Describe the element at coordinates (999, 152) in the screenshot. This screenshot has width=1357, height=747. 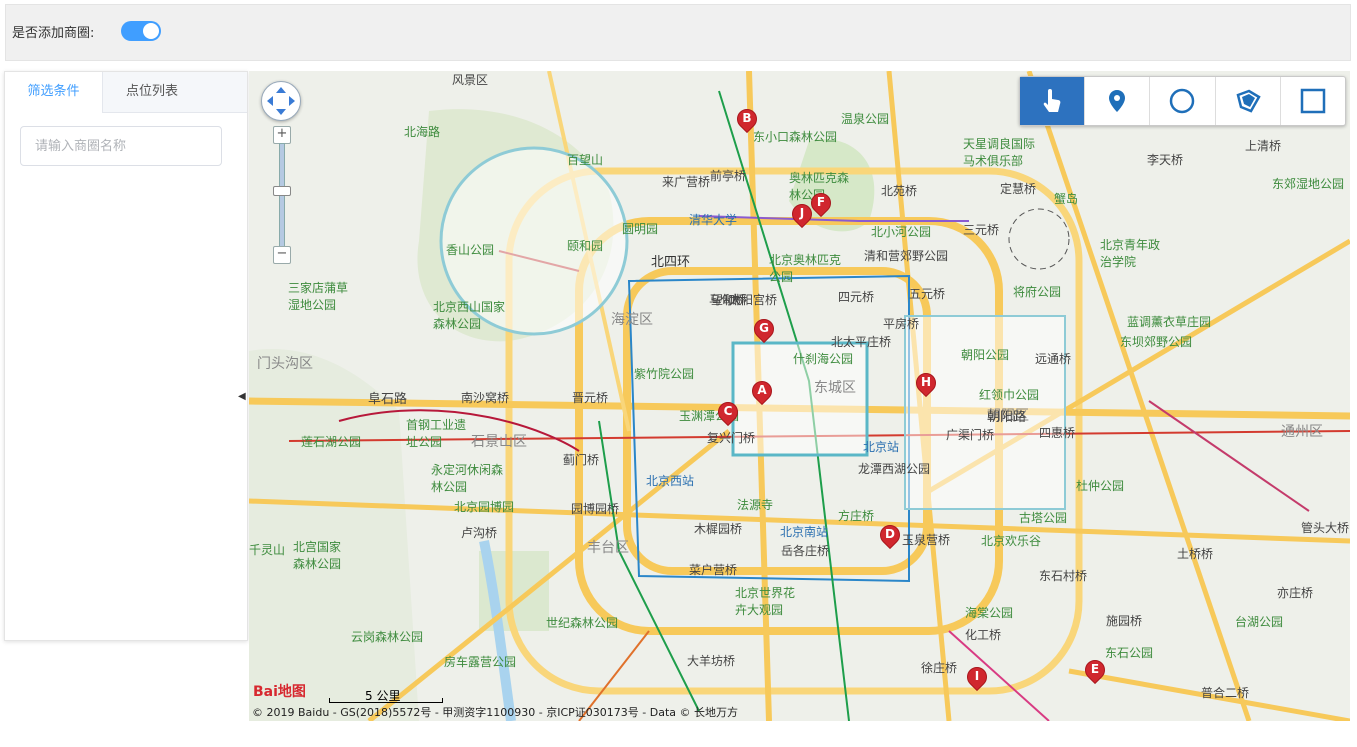
I see `park-label: 天星调良国际马术俱乐部` at that location.